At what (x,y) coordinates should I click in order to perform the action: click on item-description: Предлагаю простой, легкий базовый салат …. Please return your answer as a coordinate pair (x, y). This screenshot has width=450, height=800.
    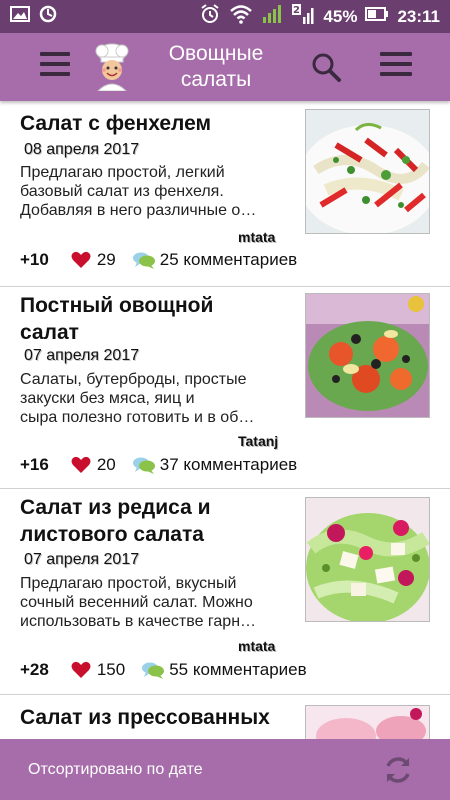
    Looking at the image, I should click on (138, 191).